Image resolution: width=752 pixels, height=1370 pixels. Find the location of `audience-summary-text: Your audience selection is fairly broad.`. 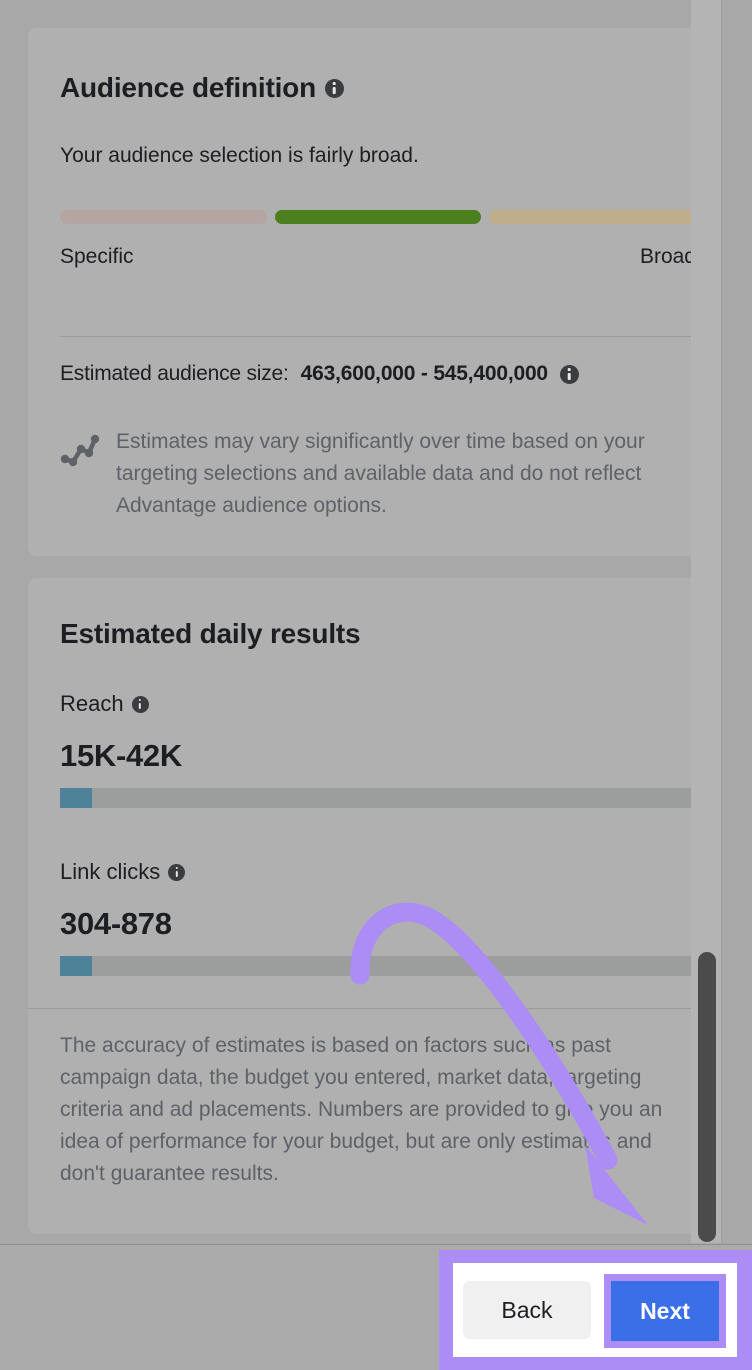

audience-summary-text: Your audience selection is fairly broad. is located at coordinates (239, 155).